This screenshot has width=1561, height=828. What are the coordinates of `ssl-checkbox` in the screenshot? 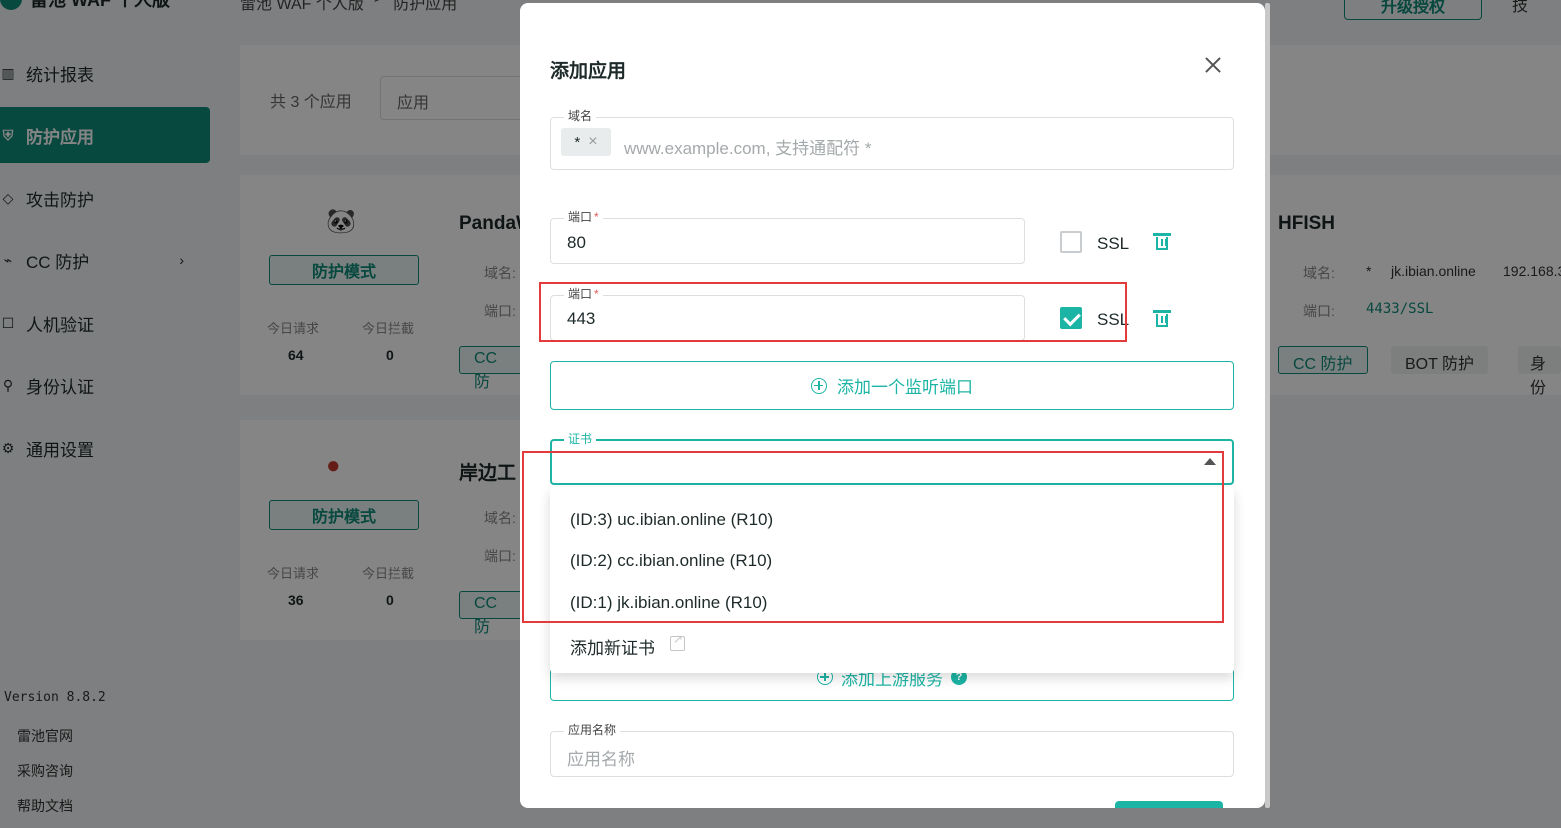 It's located at (1071, 242).